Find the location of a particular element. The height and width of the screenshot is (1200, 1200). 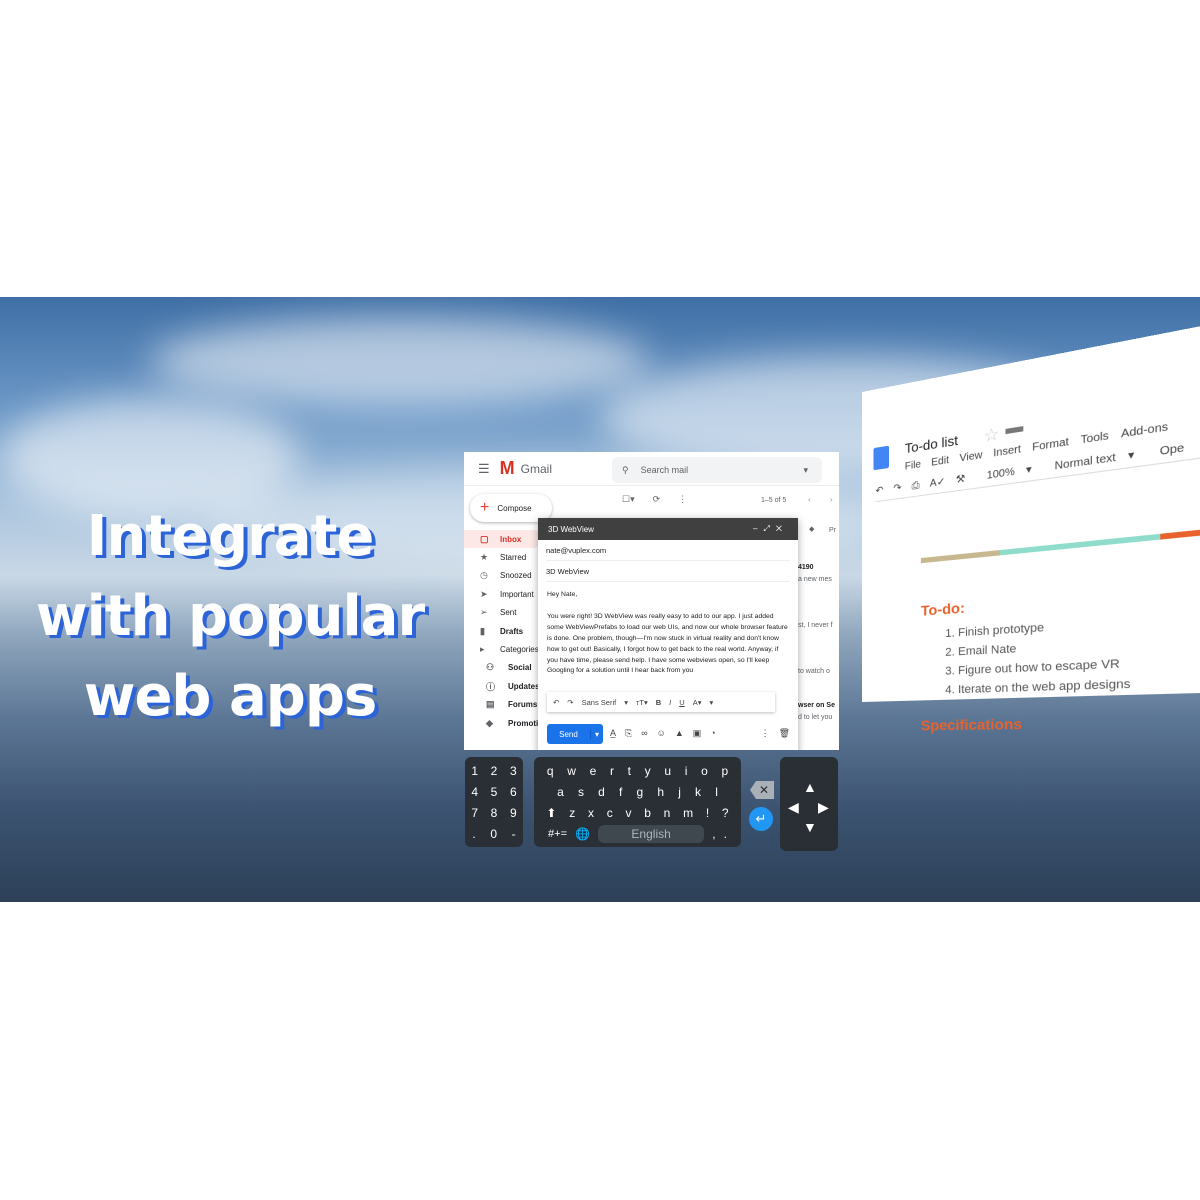

sidebar-item-starred: ★ Starred is located at coordinates (503, 557).